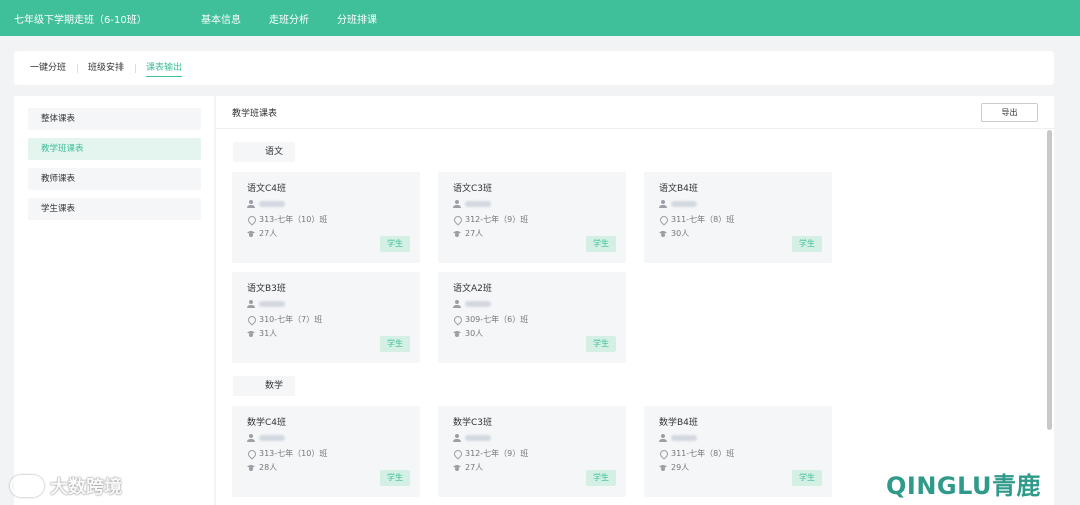 The height and width of the screenshot is (505, 1080). I want to click on class-card: 语文C3班 312-七年（9）班 27人 学生, so click(532, 217).